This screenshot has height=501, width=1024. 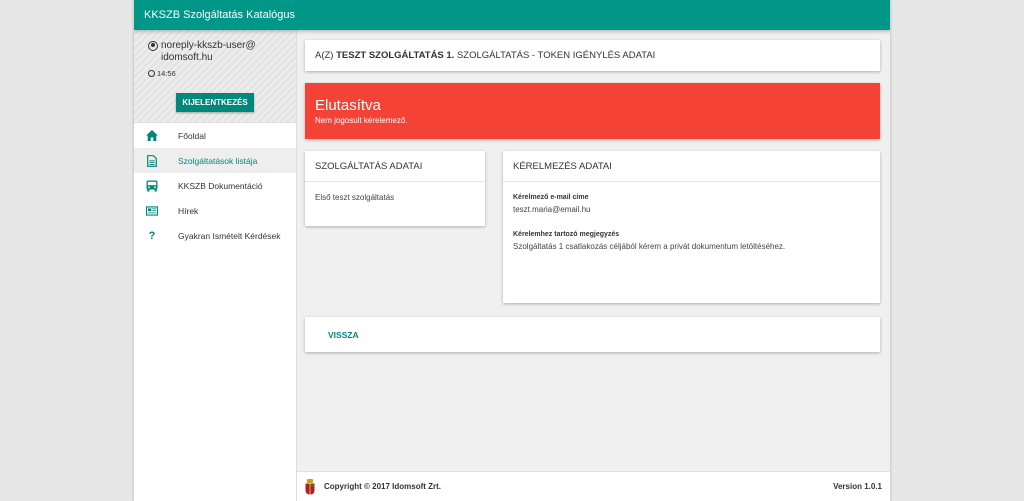 I want to click on sidebar-item-faq: ? Gyakran Ismételt Kérdések, so click(x=215, y=235).